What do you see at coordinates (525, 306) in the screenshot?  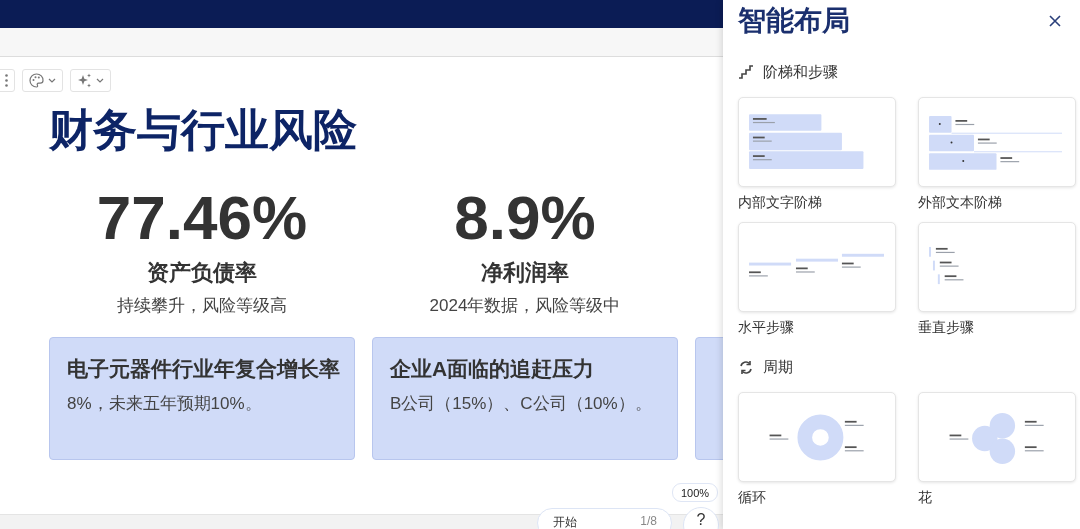 I see `stat-note: 2024年数据，风险等级中` at bounding box center [525, 306].